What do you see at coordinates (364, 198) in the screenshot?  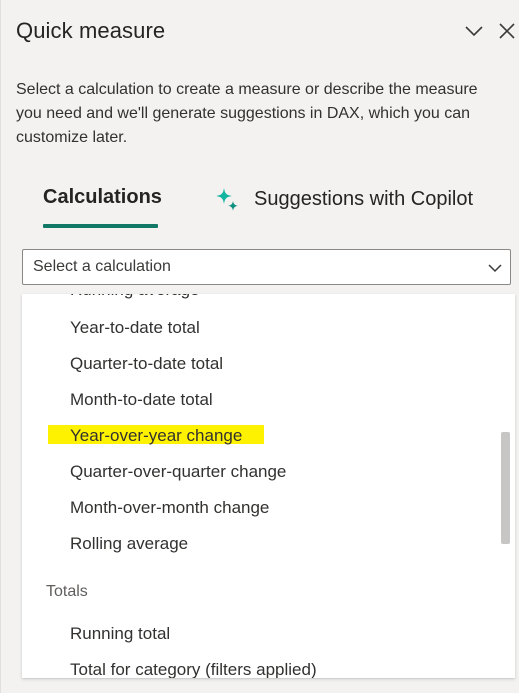 I see `tab-copilot-label: Suggestions with Copilot` at bounding box center [364, 198].